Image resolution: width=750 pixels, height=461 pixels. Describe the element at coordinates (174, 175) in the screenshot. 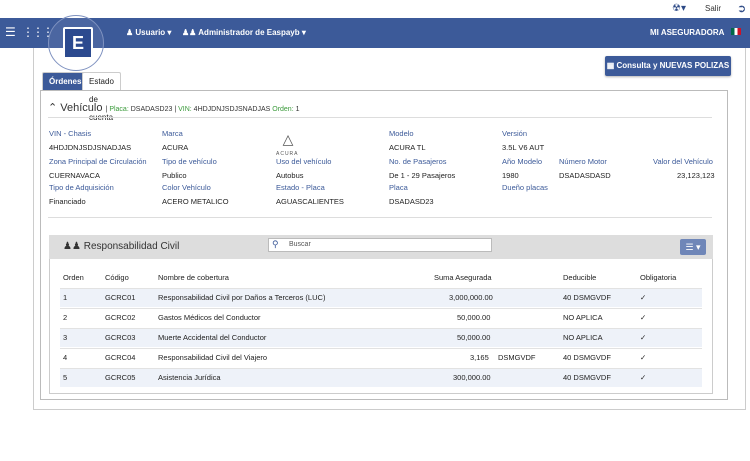

I see `field-value-tipo-vehiculo: Publico` at that location.